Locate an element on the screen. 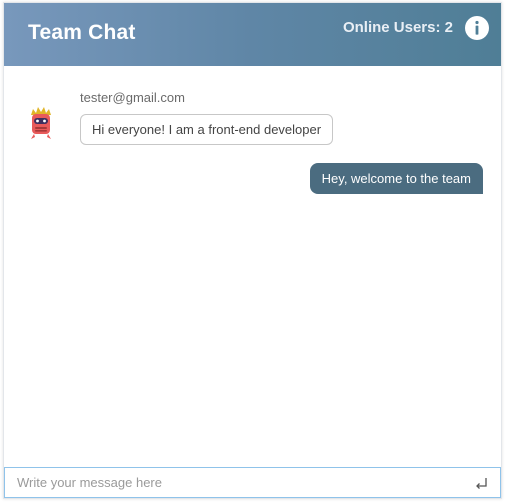 The height and width of the screenshot is (504, 507). message-composer is located at coordinates (252, 482).